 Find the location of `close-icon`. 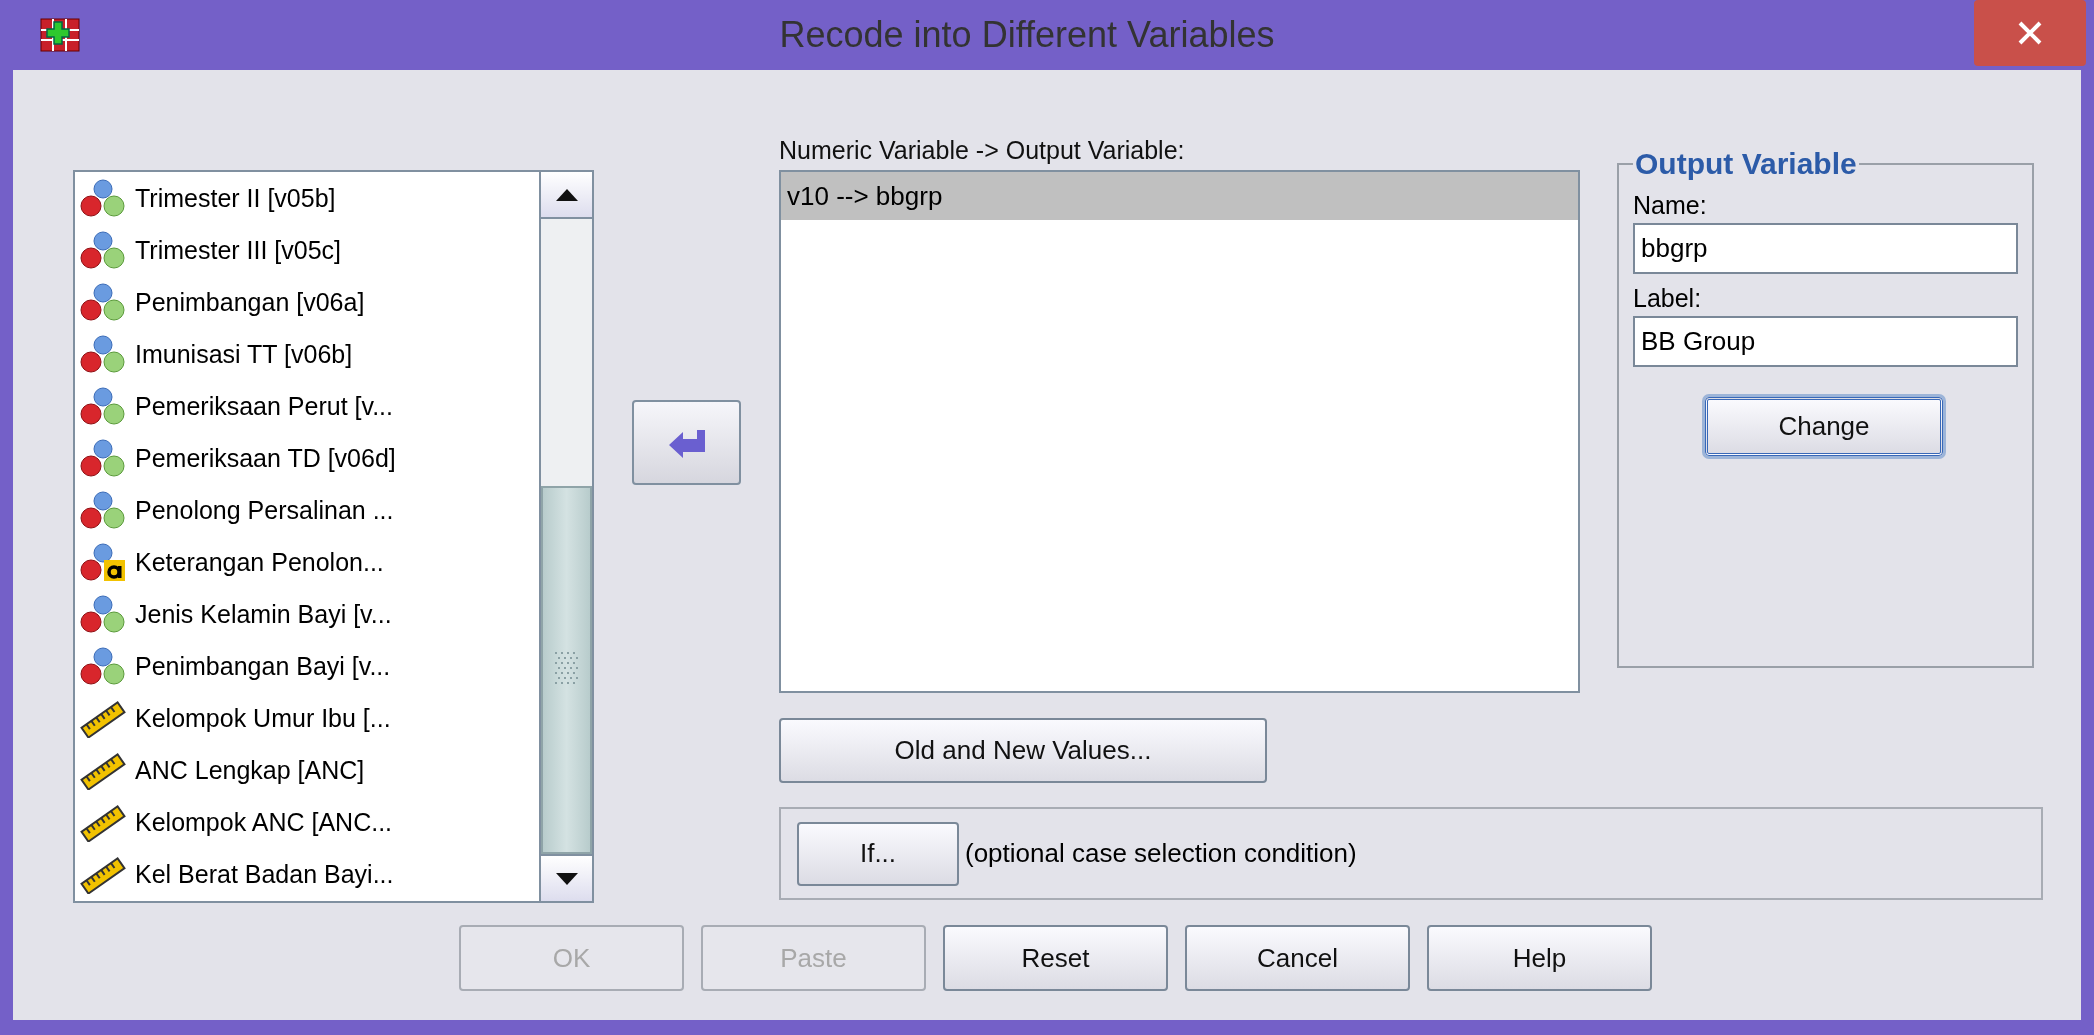

close-icon is located at coordinates (2030, 33).